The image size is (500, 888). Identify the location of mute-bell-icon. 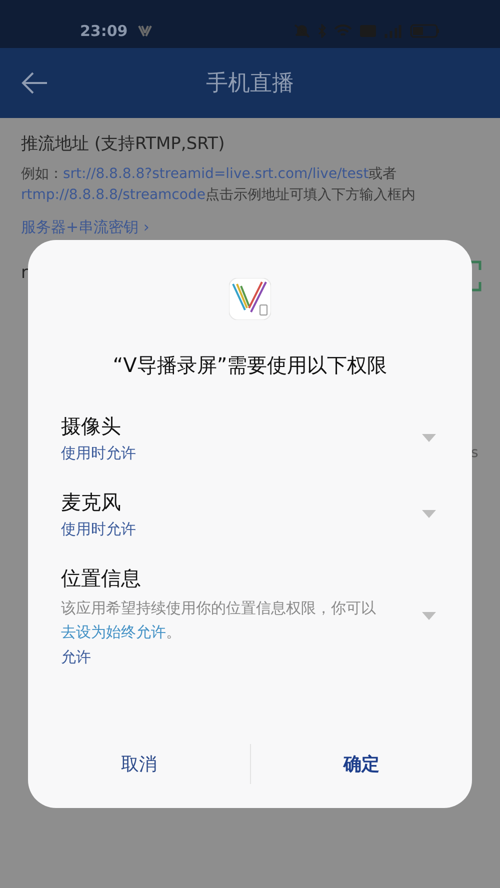
(302, 31).